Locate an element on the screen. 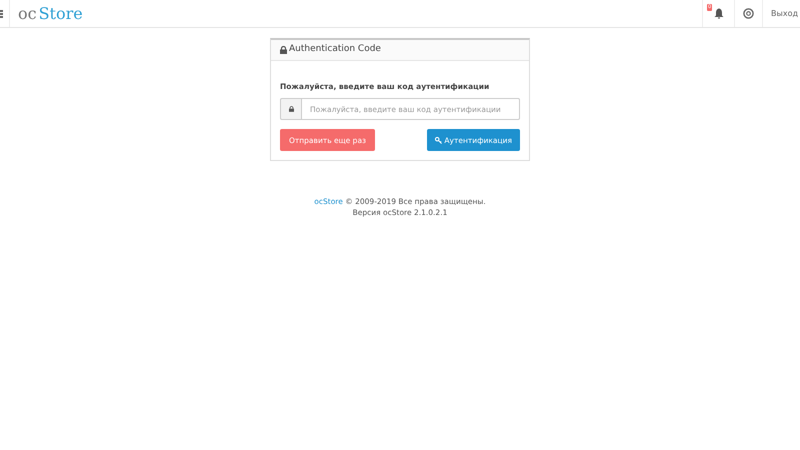 The width and height of the screenshot is (800, 450). key-icon is located at coordinates (438, 140).